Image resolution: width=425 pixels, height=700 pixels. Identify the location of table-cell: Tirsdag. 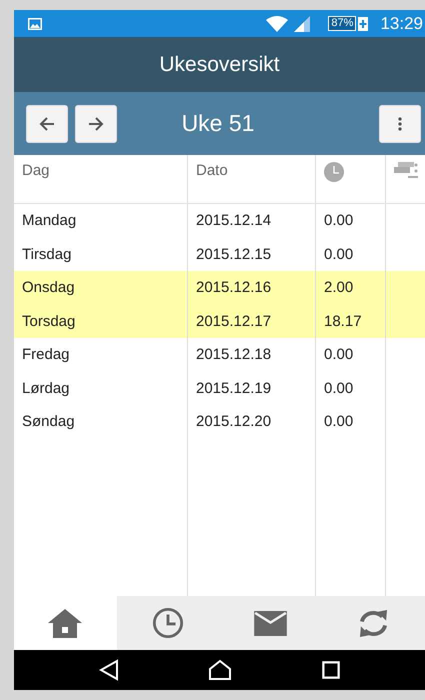
(47, 254).